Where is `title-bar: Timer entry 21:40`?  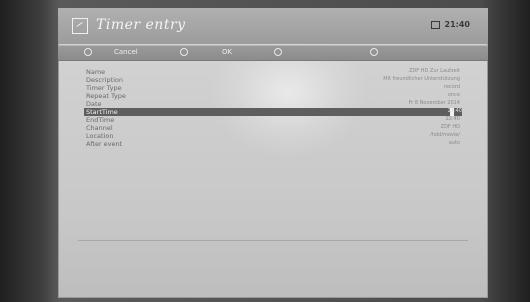
title-bar: Timer entry 21:40 is located at coordinates (273, 26).